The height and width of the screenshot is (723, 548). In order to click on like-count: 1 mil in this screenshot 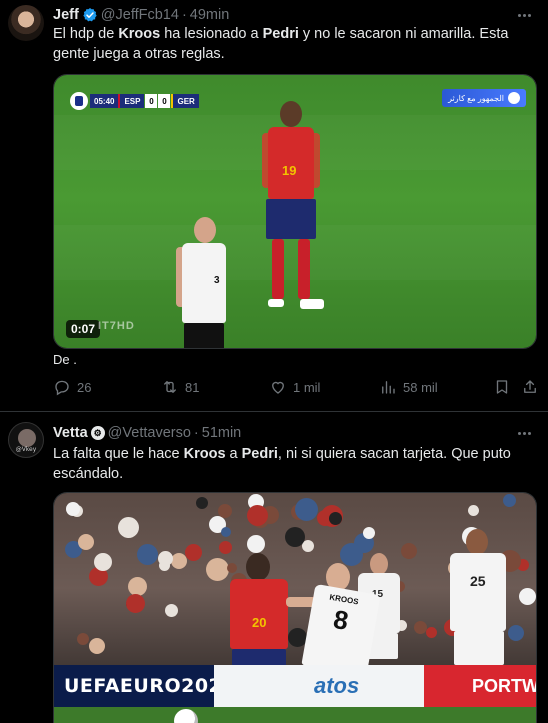, I will do `click(307, 387)`.